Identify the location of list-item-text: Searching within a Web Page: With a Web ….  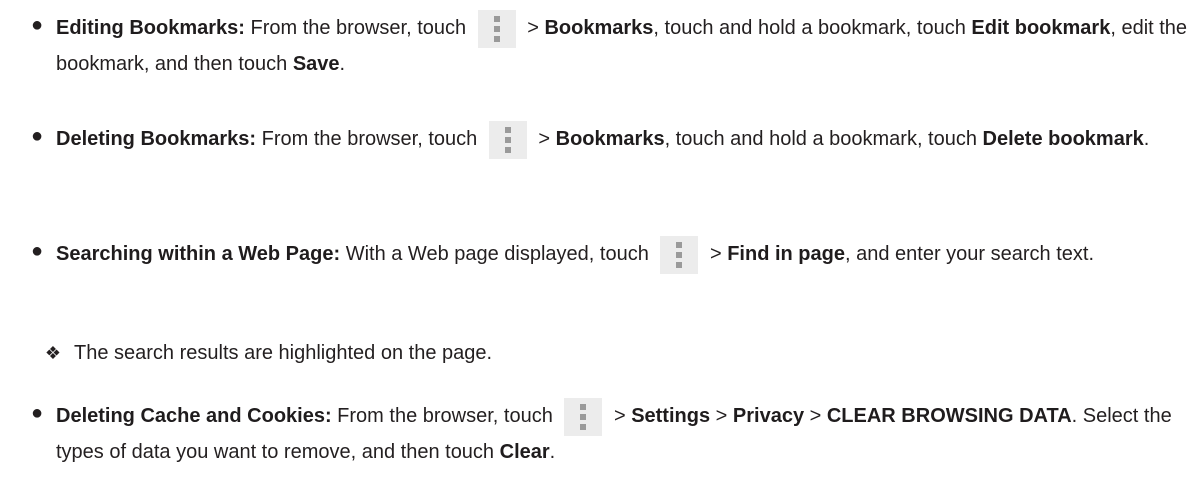
(625, 255).